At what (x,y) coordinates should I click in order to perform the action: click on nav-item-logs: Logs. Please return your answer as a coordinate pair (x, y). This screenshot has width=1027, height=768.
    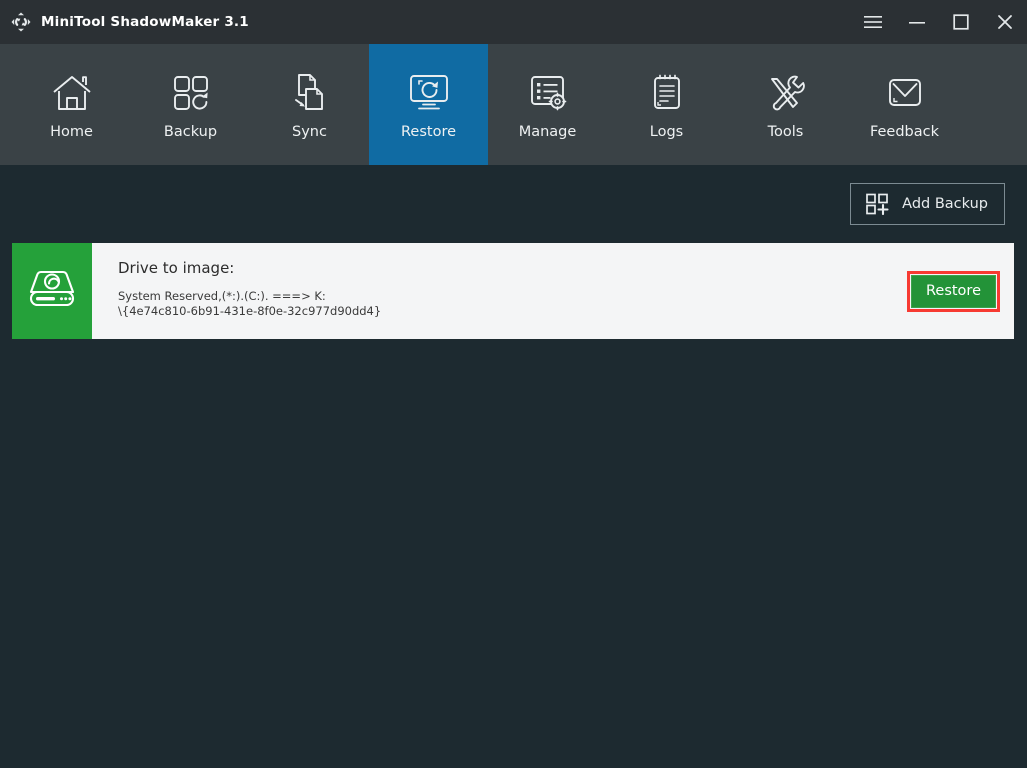
    Looking at the image, I should click on (666, 104).